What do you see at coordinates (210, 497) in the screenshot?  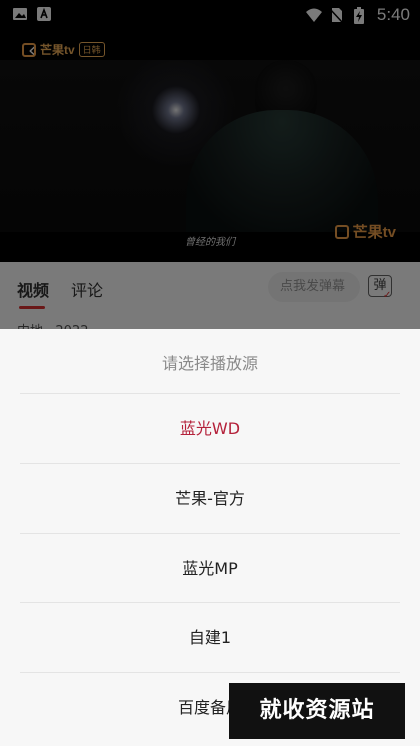 I see `source-option: 芒果-官方` at bounding box center [210, 497].